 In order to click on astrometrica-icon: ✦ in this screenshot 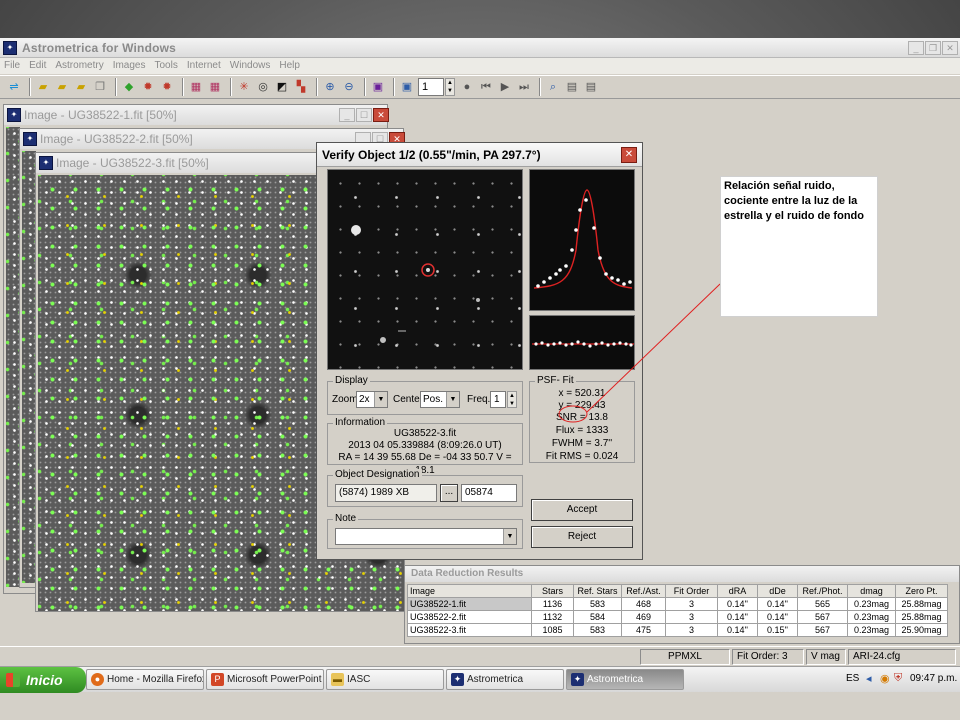, I will do `click(457, 679)`.